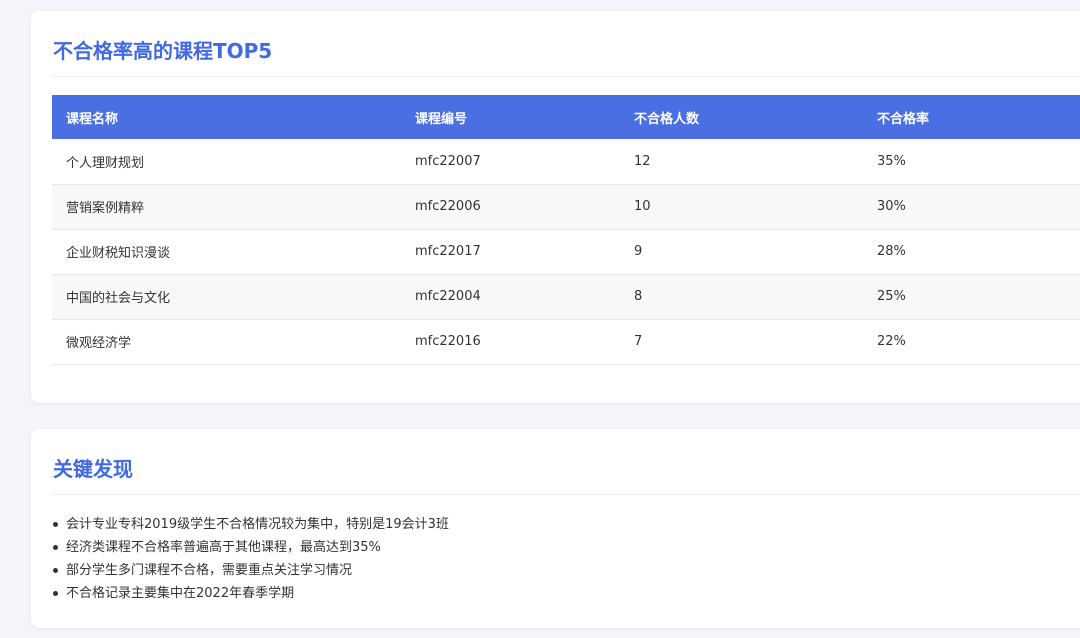 The height and width of the screenshot is (638, 1080). Describe the element at coordinates (226, 207) in the screenshot. I see `cell-course-name: 营销案例精粹` at that location.